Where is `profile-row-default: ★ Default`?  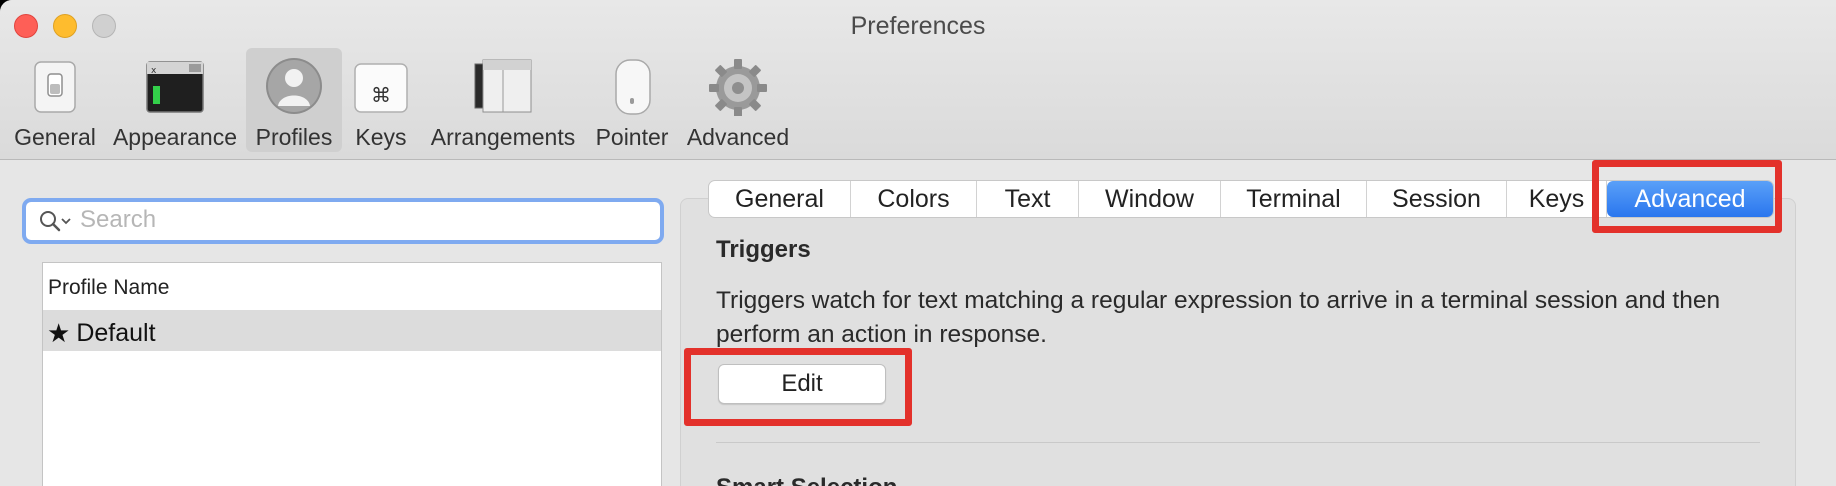
profile-row-default: ★ Default is located at coordinates (352, 331).